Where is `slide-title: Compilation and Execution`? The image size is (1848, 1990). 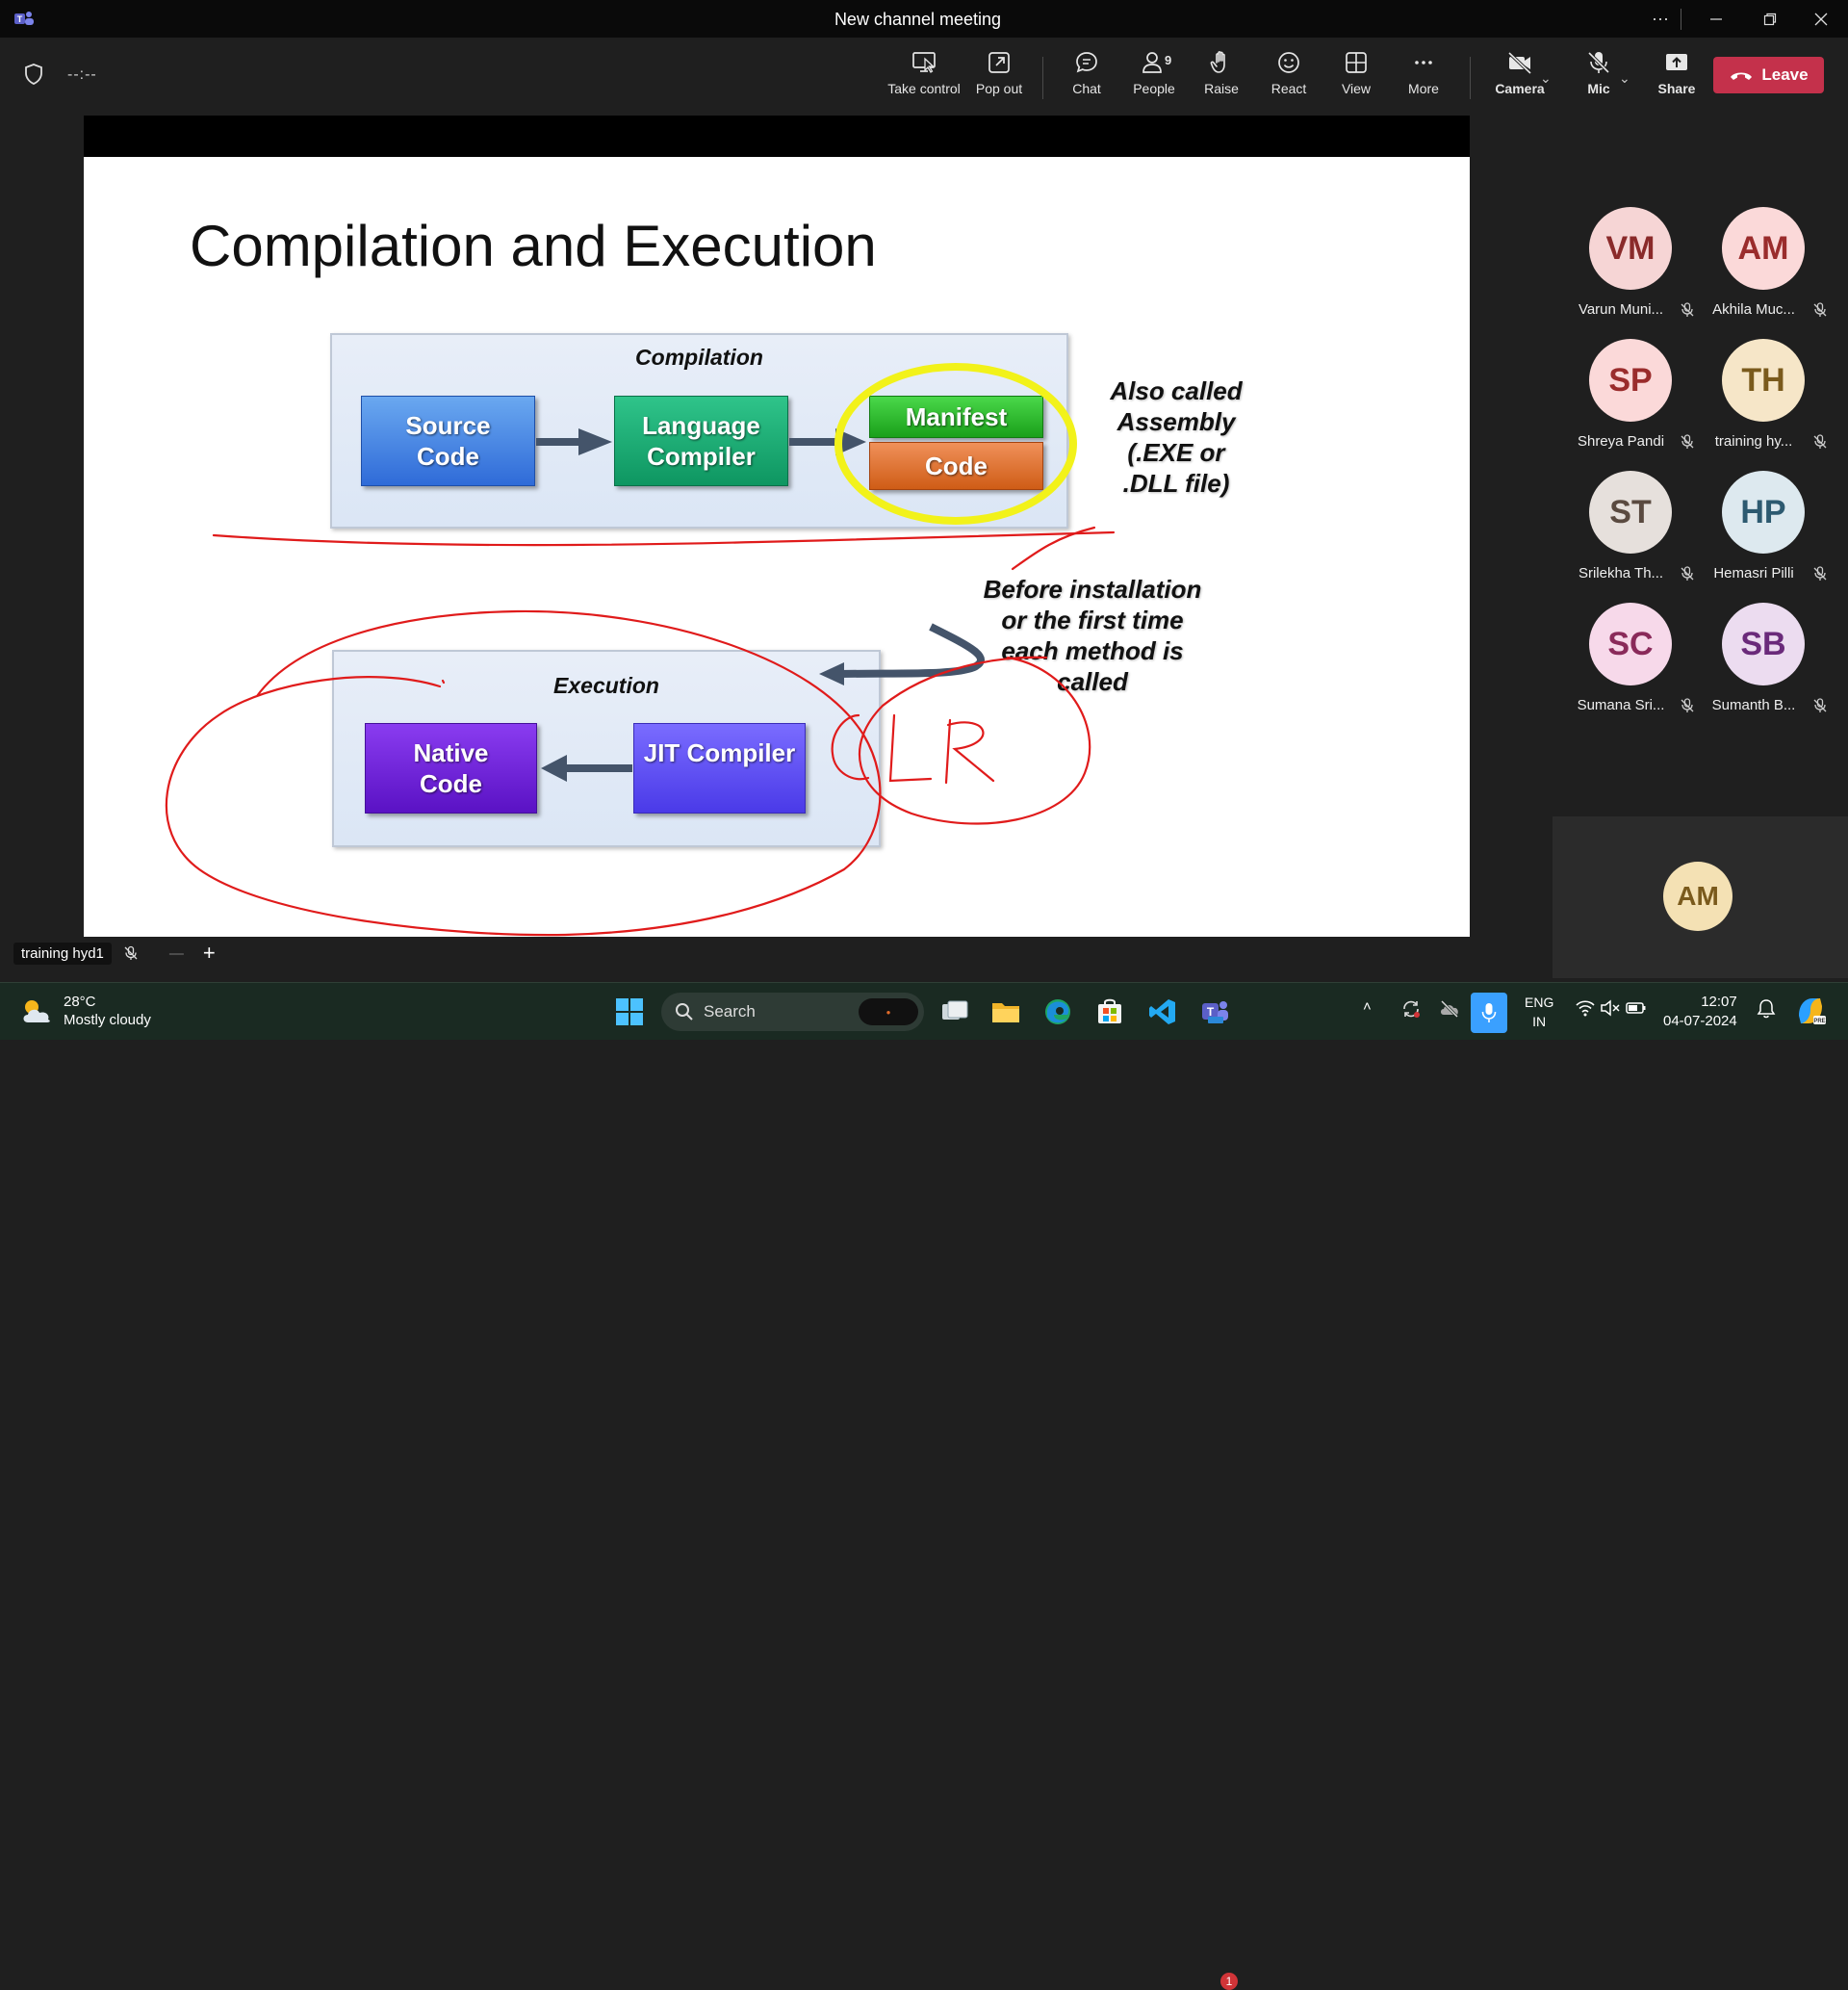 slide-title: Compilation and Execution is located at coordinates (533, 246).